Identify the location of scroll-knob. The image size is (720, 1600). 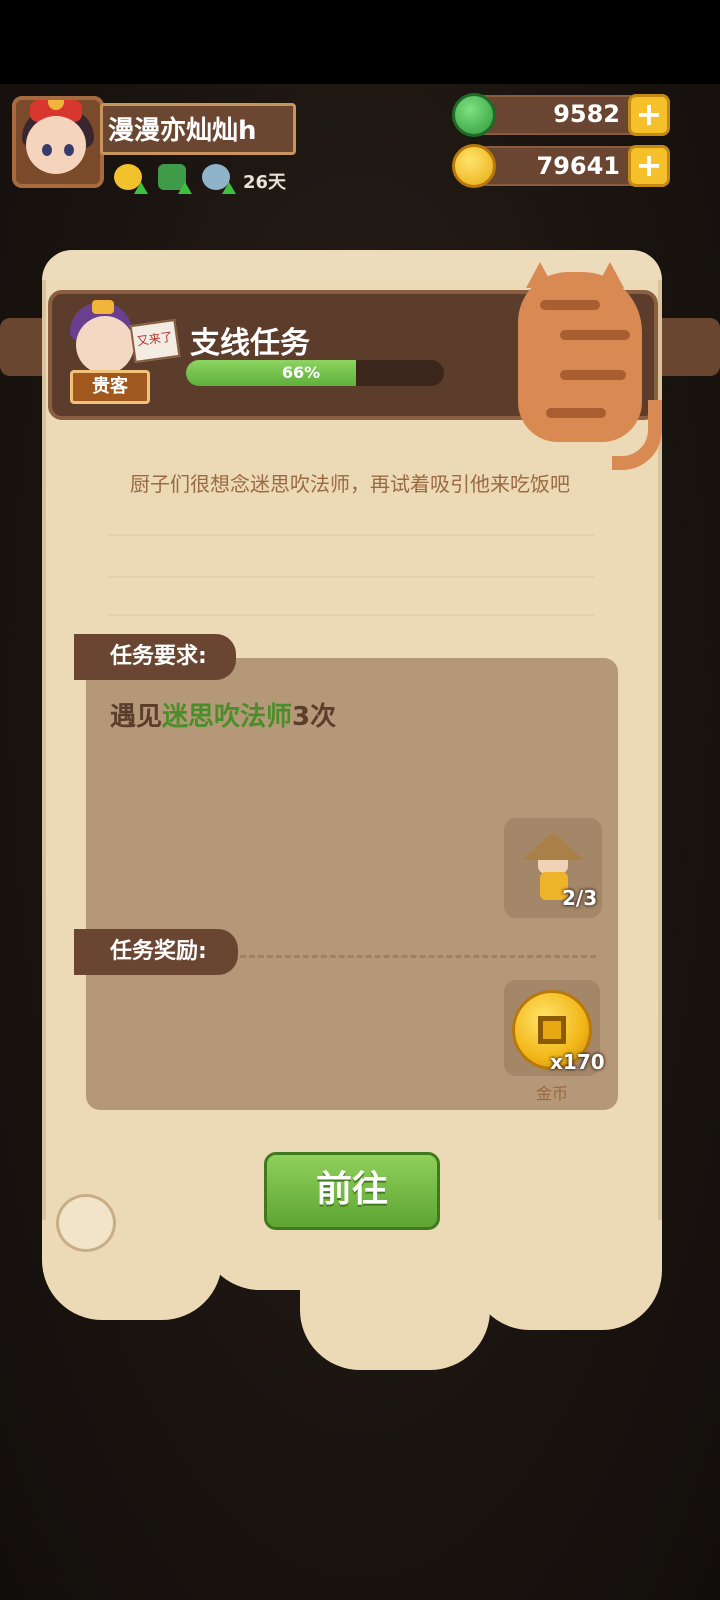
(86, 1223).